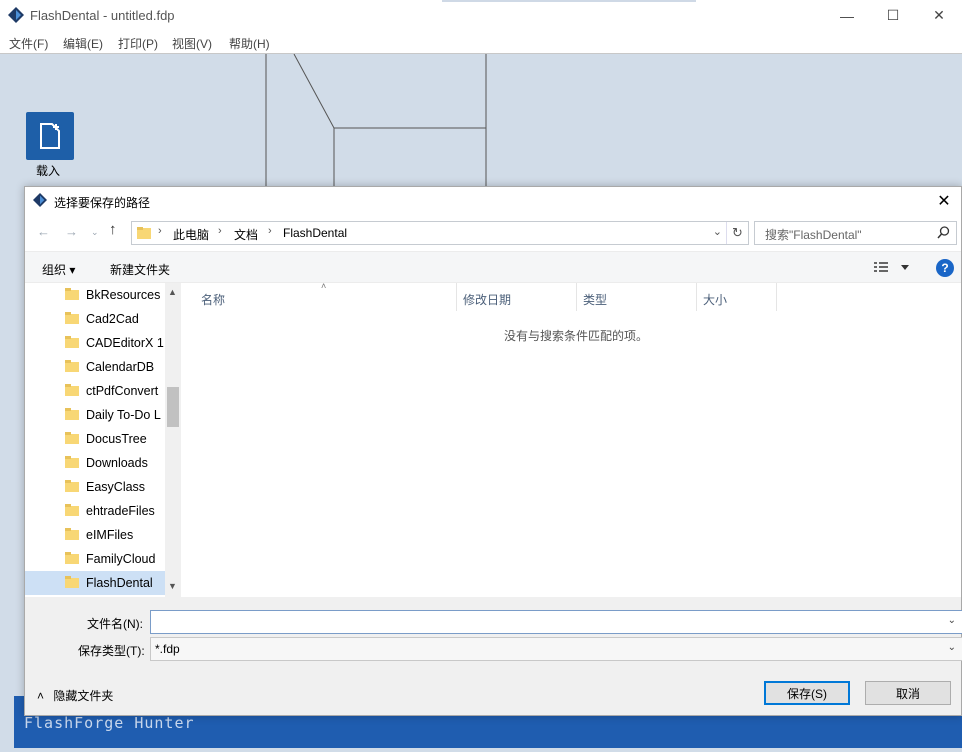  I want to click on back-icon: ←, so click(43, 231).